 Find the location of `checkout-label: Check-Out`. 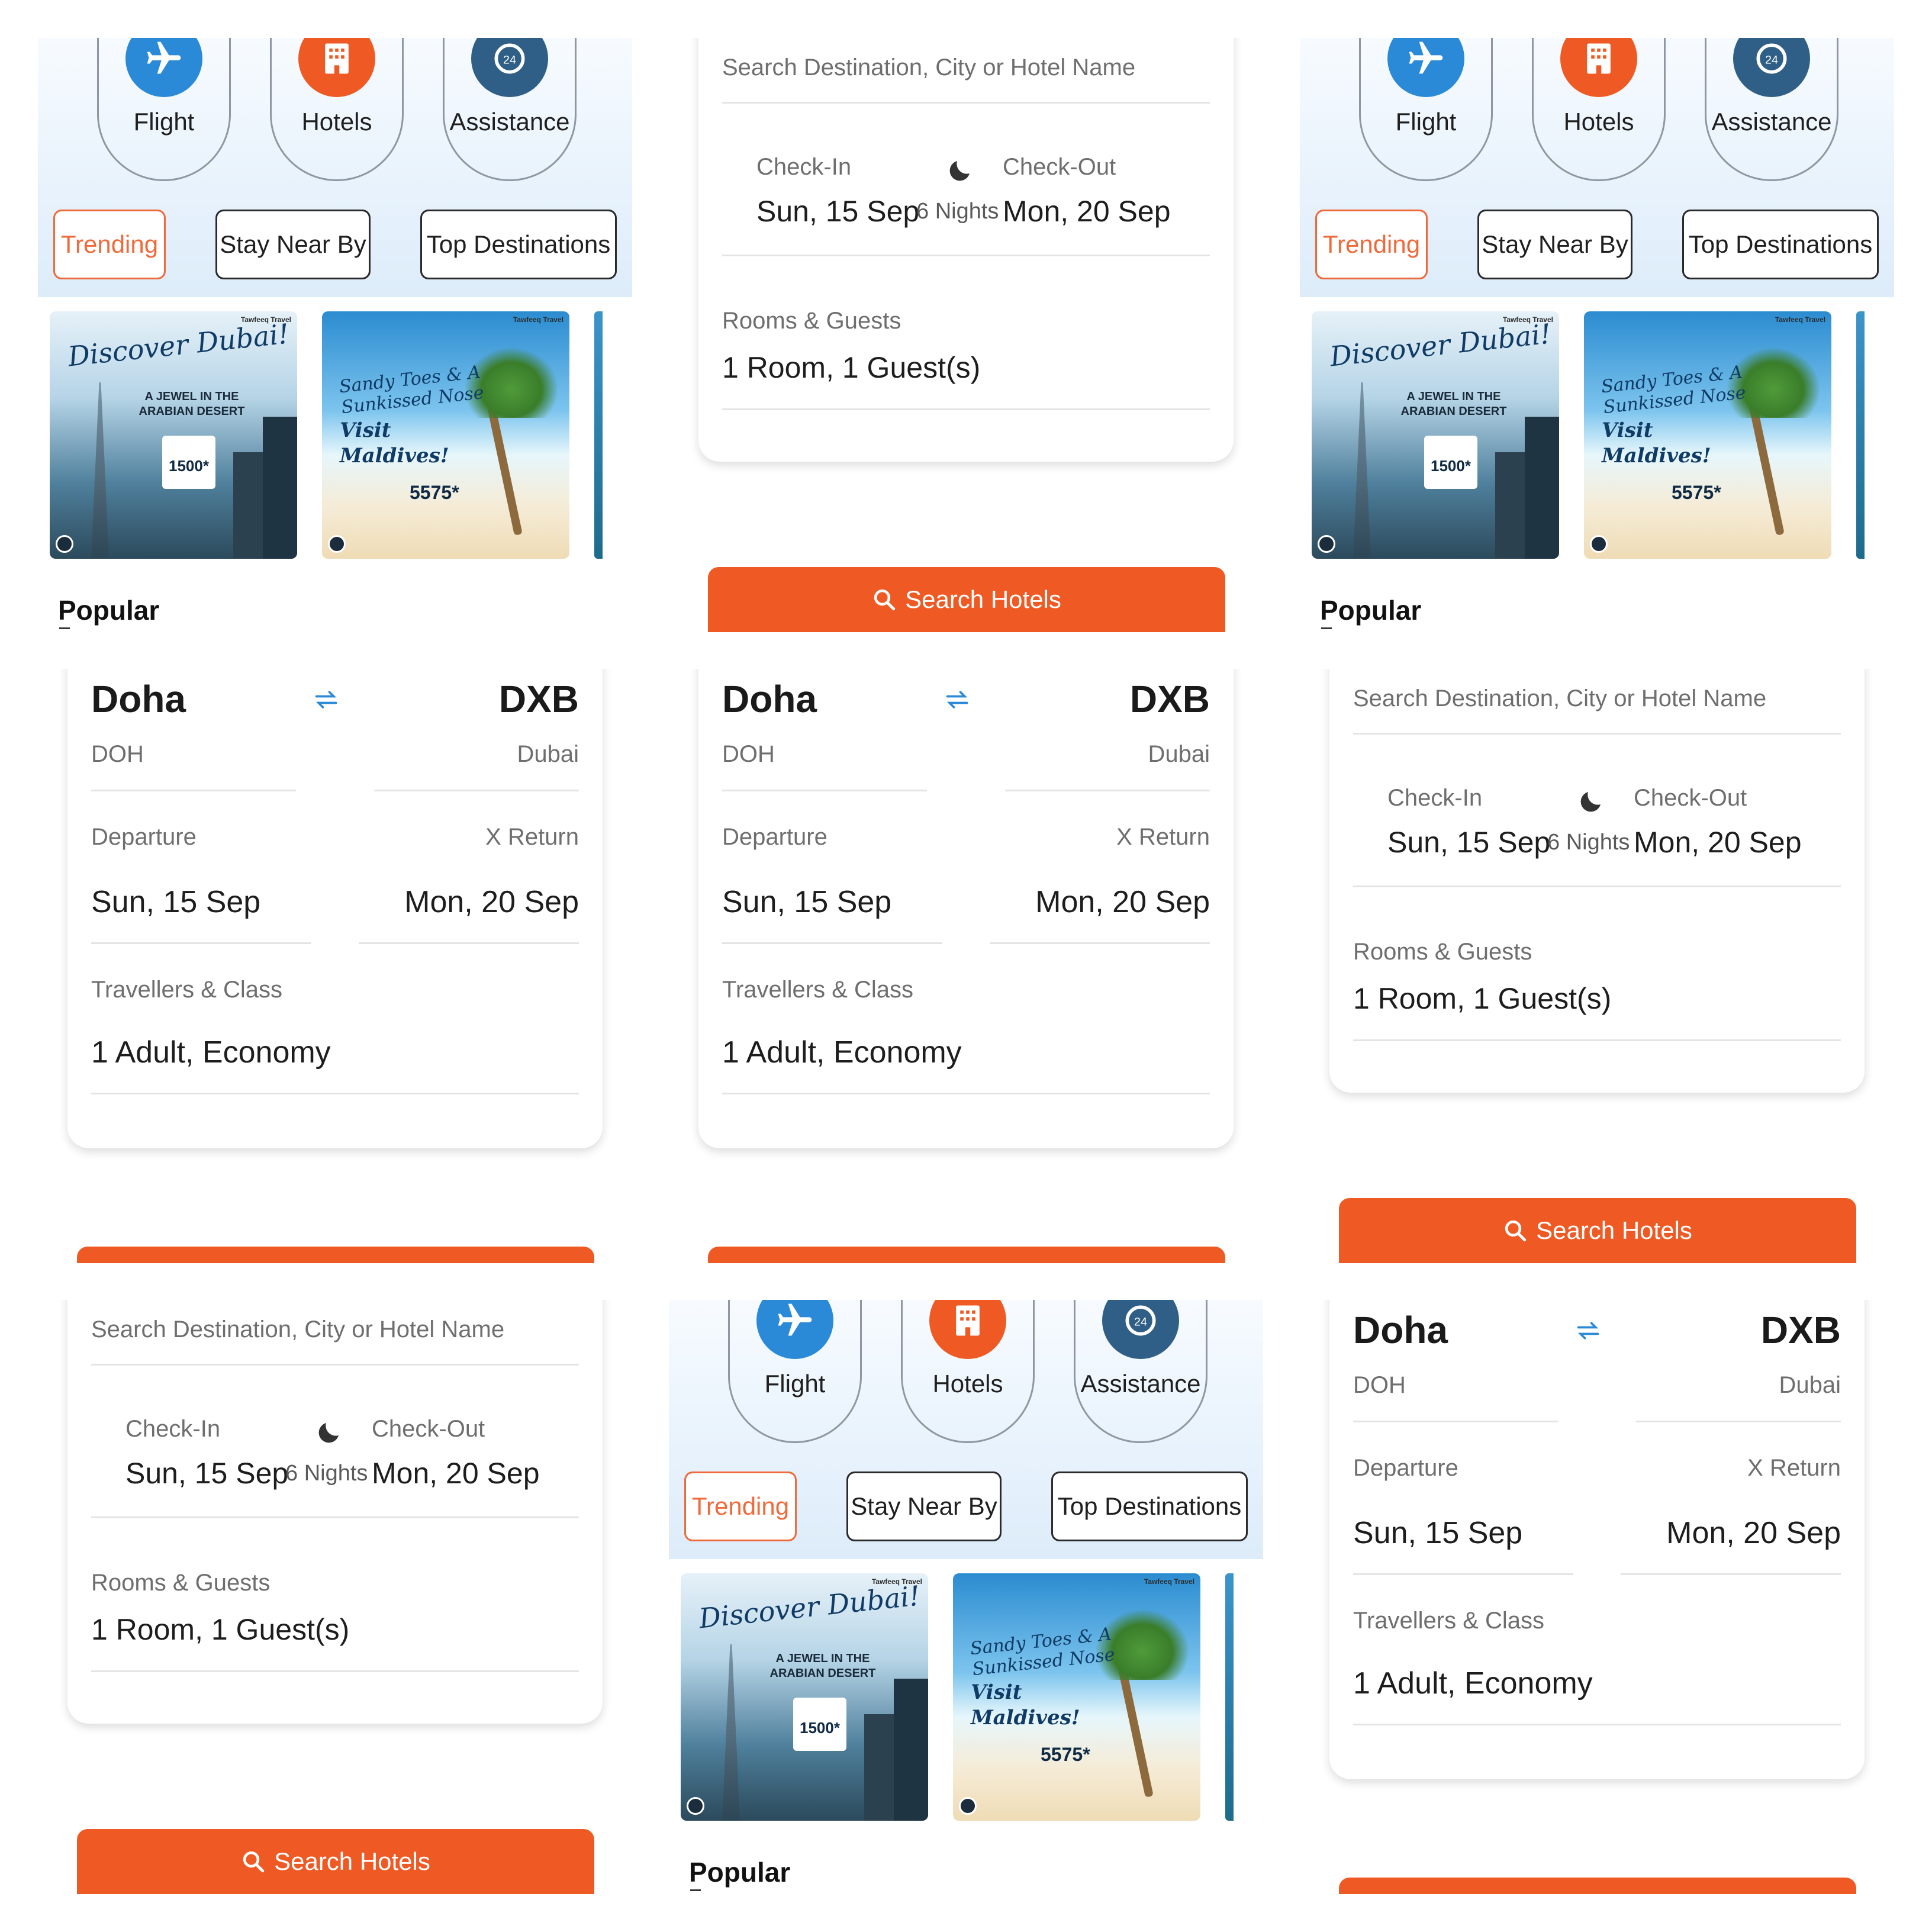

checkout-label: Check-Out is located at coordinates (428, 1429).